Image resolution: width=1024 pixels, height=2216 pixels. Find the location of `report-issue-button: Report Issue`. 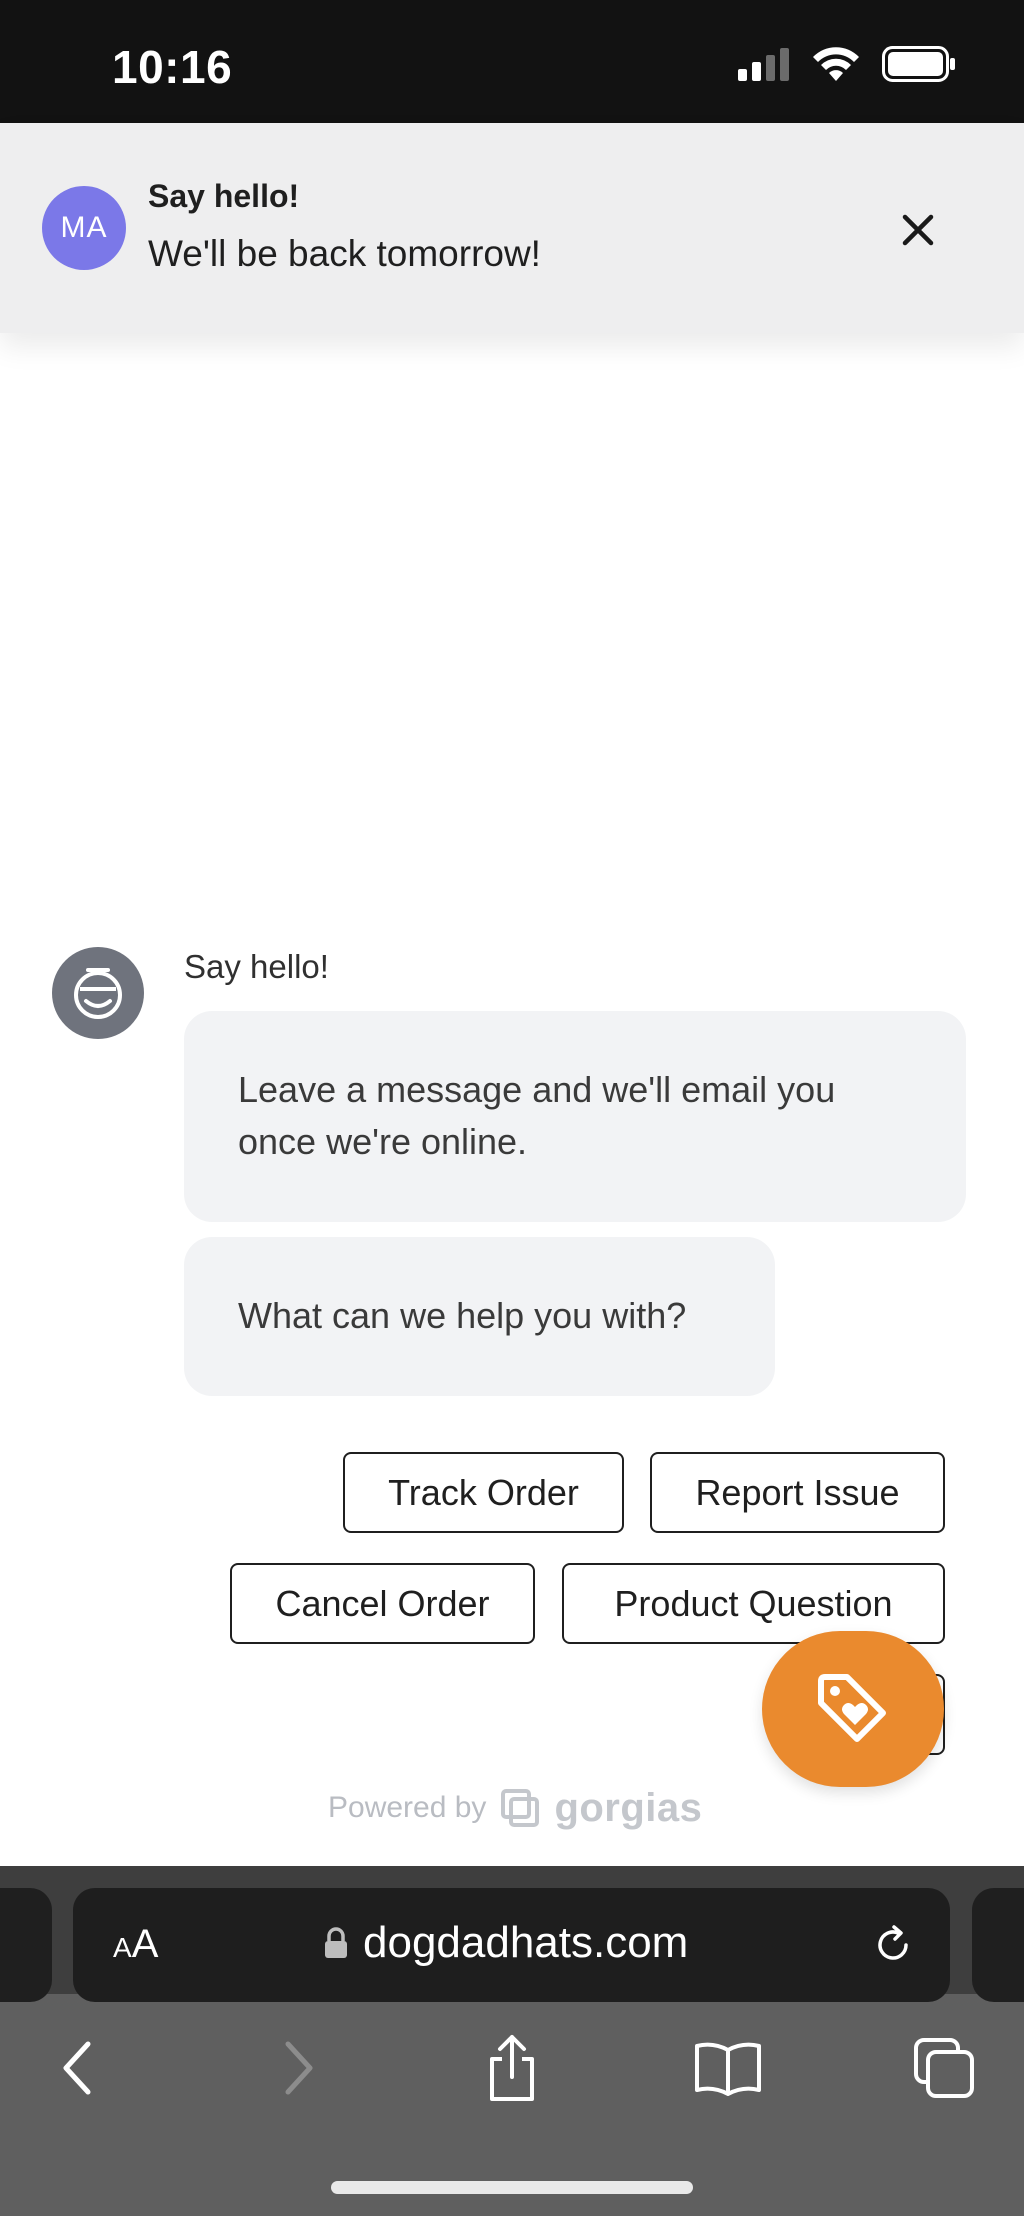

report-issue-button: Report Issue is located at coordinates (797, 1492).